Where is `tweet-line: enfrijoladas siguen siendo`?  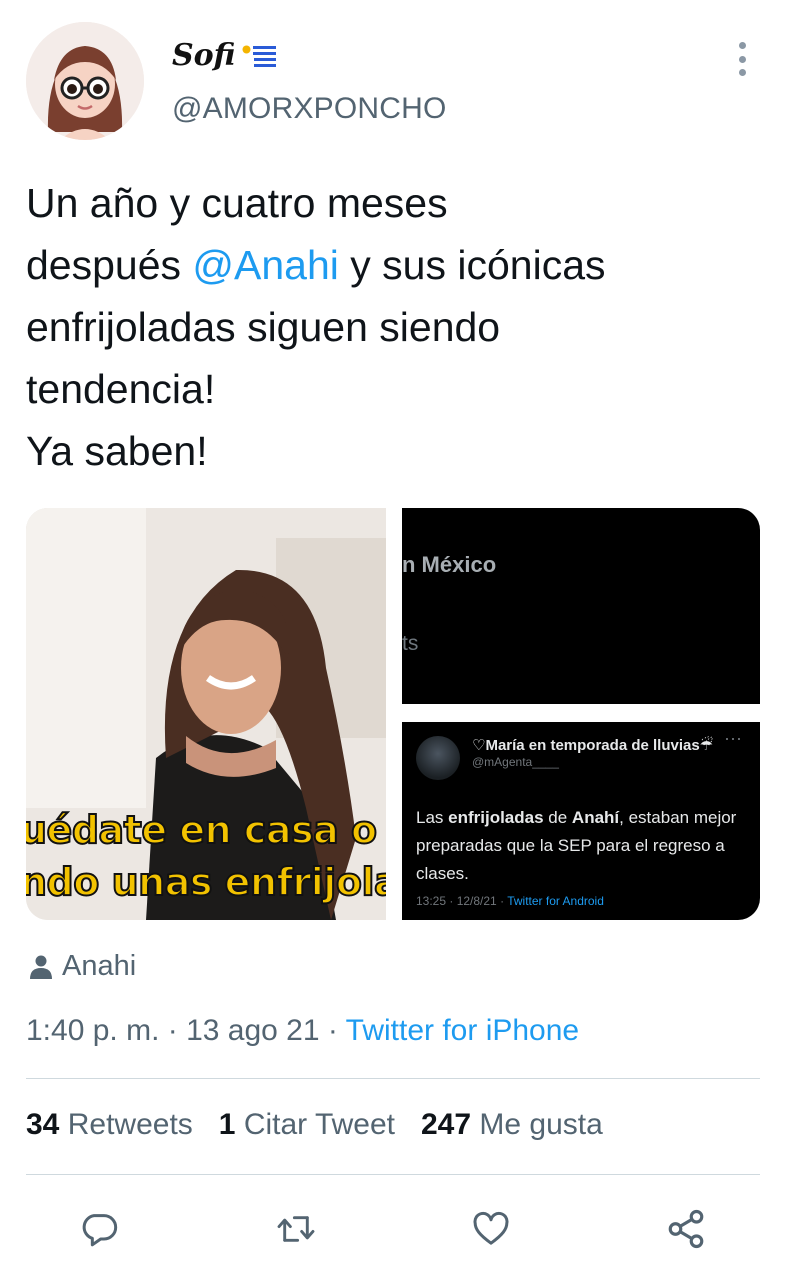
tweet-line: enfrijoladas siguen siendo is located at coordinates (263, 327).